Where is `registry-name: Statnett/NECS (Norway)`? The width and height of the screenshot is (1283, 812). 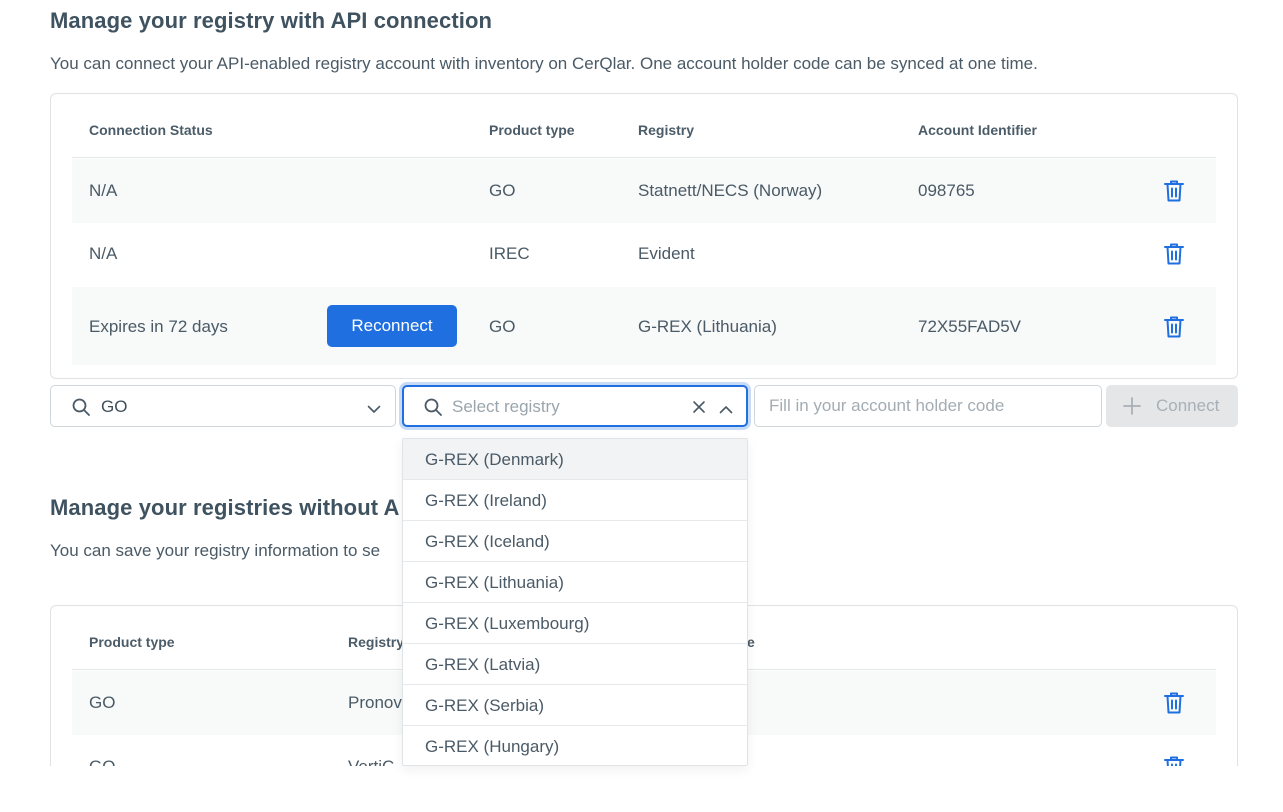
registry-name: Statnett/NECS (Norway) is located at coordinates (730, 190).